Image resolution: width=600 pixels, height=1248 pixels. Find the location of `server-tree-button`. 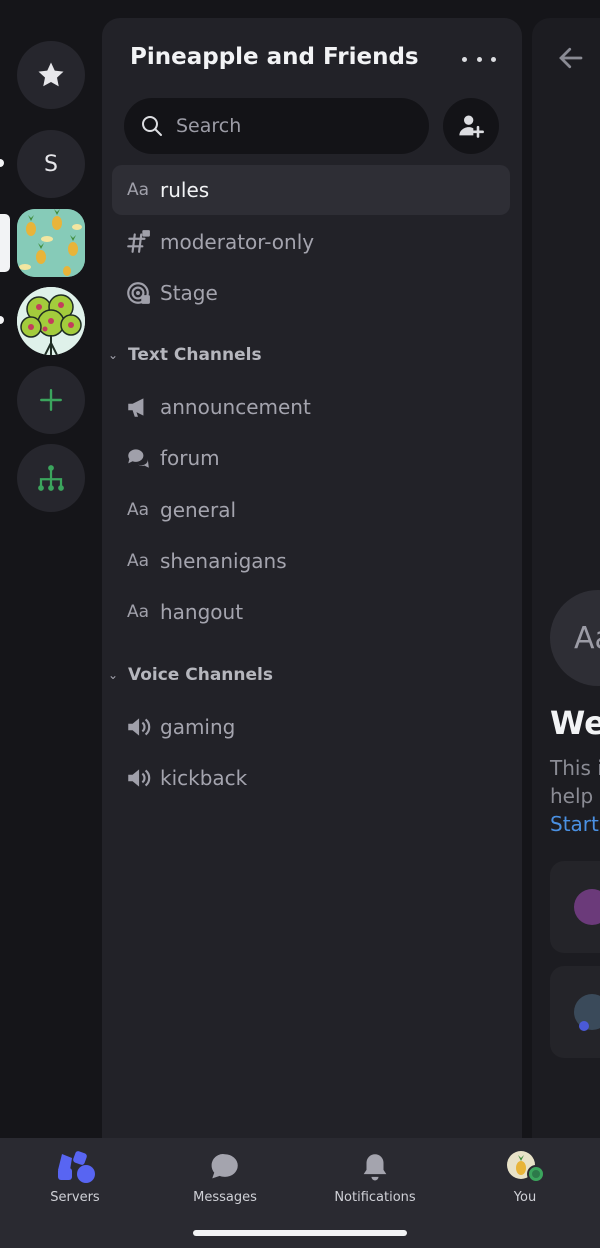

server-tree-button is located at coordinates (51, 321).